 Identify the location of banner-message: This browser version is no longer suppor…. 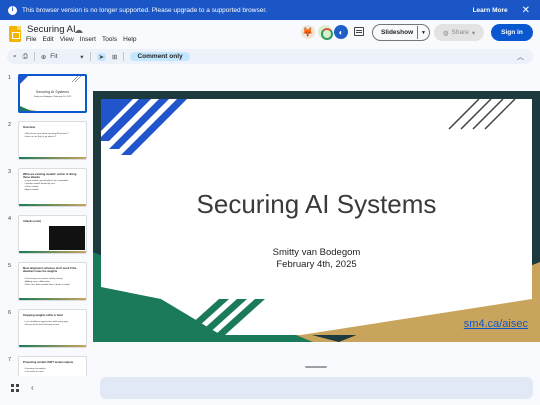
(144, 10).